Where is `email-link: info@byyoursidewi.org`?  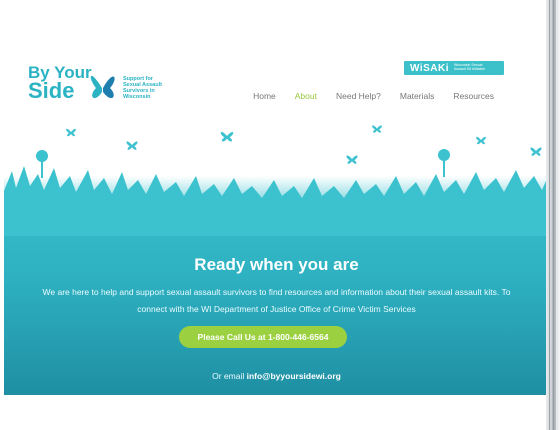 email-link: info@byyoursidewi.org is located at coordinates (294, 376).